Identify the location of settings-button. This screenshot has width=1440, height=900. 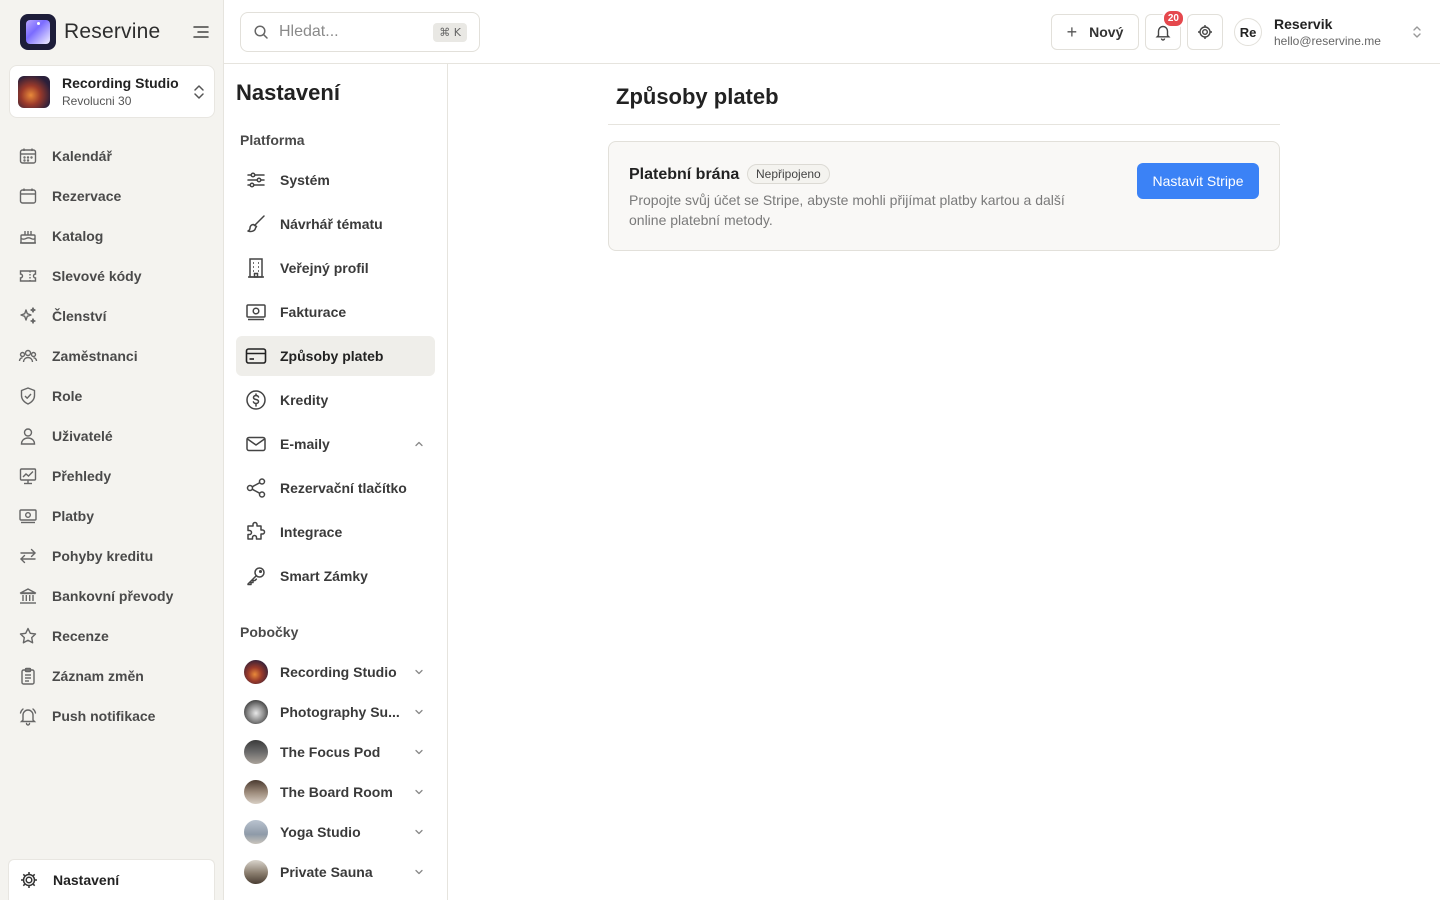
(1205, 32).